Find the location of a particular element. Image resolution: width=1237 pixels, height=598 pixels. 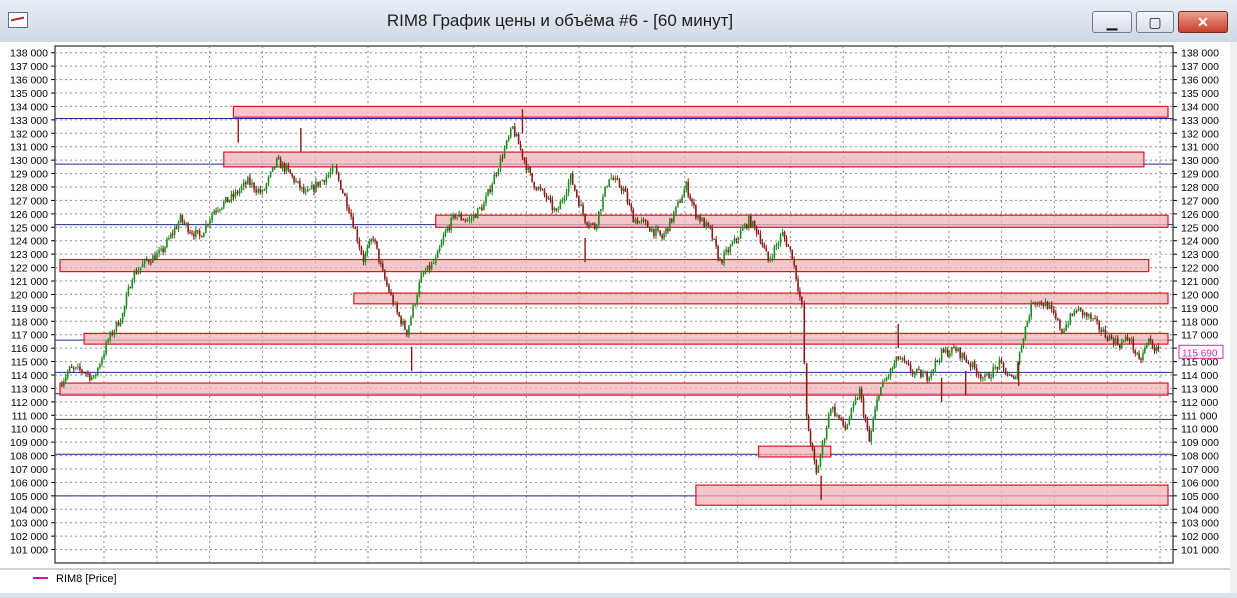

y-tick-label-right: 114 000 is located at coordinates (1199, 376).